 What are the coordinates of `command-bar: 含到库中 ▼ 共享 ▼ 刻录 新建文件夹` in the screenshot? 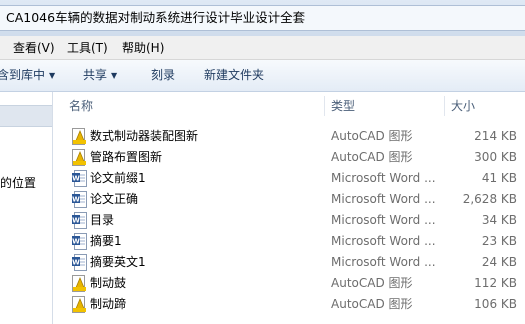 It's located at (262, 76).